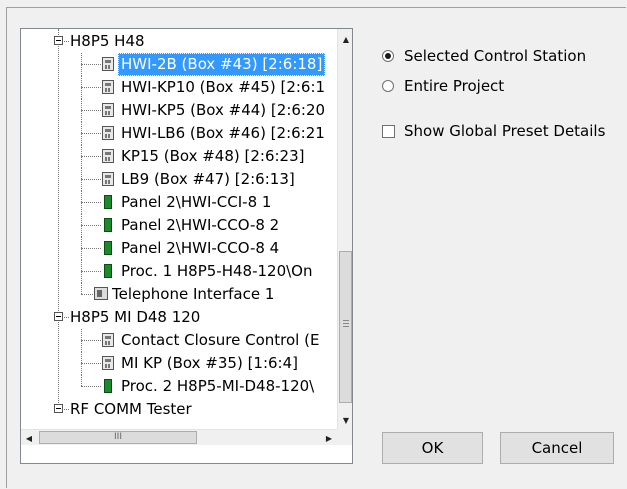 This screenshot has height=489, width=627. I want to click on tree-device-label: Proc. 1 H8P5-H48-120\On, so click(217, 271).